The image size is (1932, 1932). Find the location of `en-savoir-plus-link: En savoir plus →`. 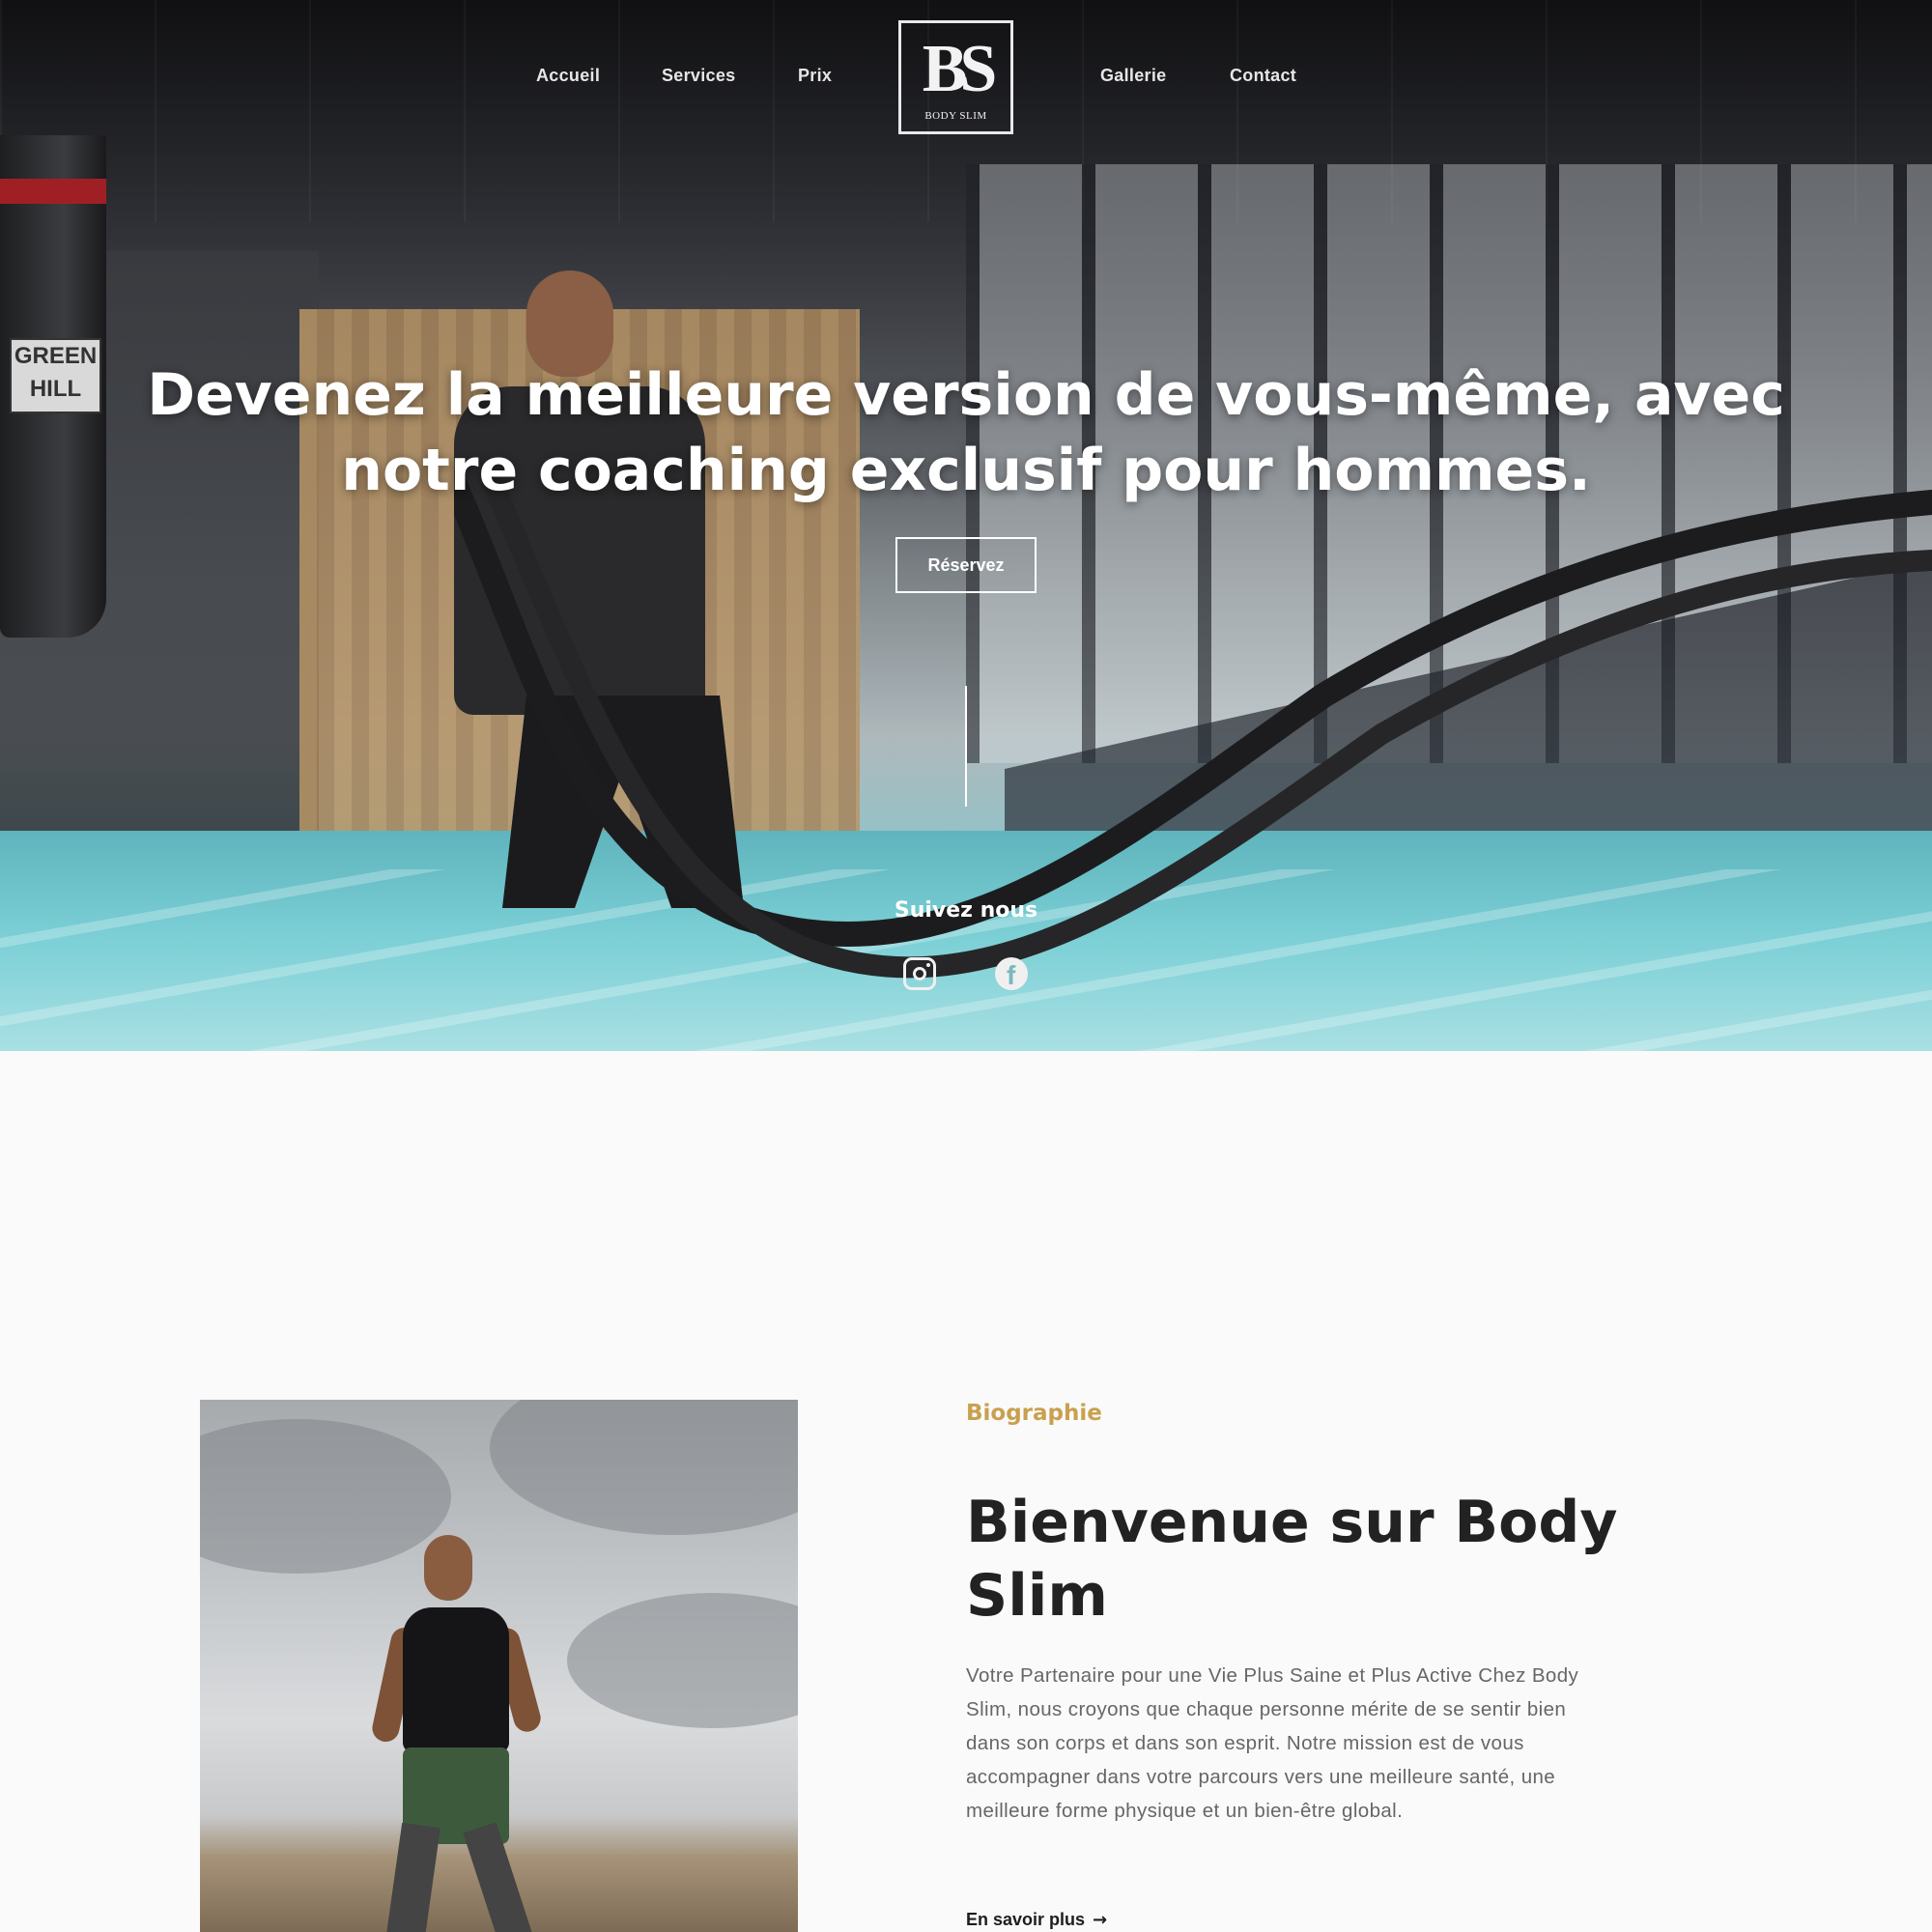

en-savoir-plus-link: En savoir plus → is located at coordinates (1036, 1920).